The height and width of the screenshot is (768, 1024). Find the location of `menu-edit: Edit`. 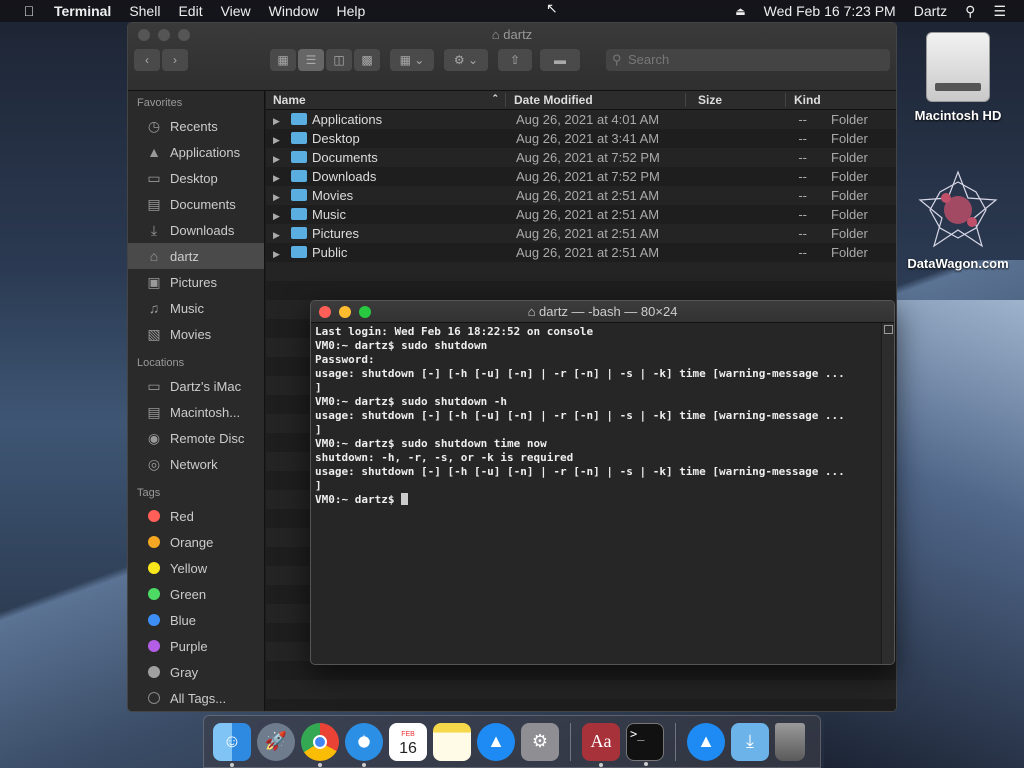

menu-edit: Edit is located at coordinates (190, 11).